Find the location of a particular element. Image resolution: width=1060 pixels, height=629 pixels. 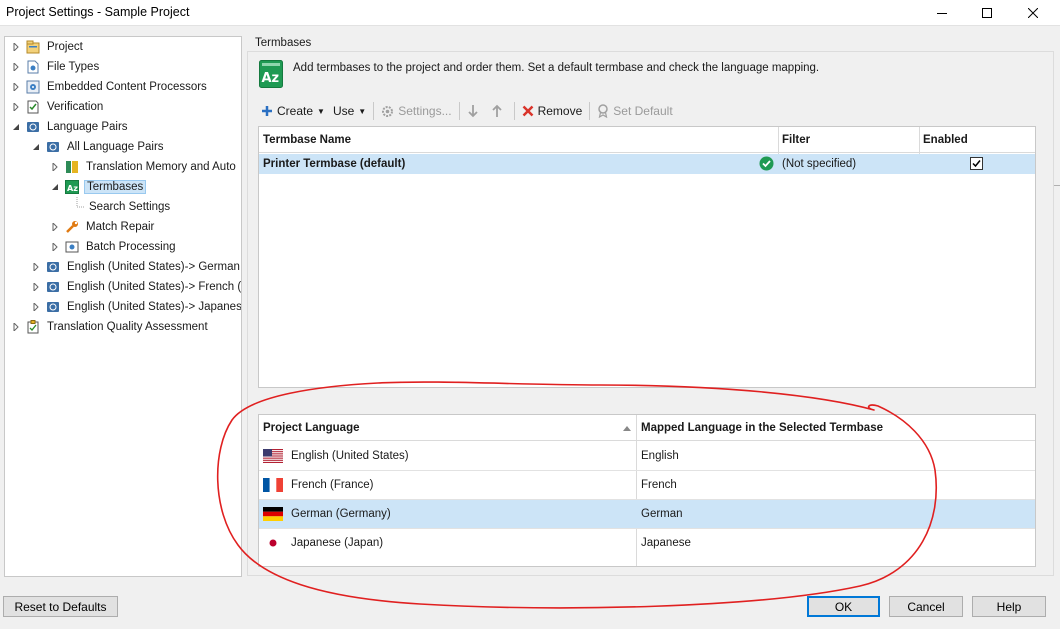

maximize-icon is located at coordinates (987, 13).